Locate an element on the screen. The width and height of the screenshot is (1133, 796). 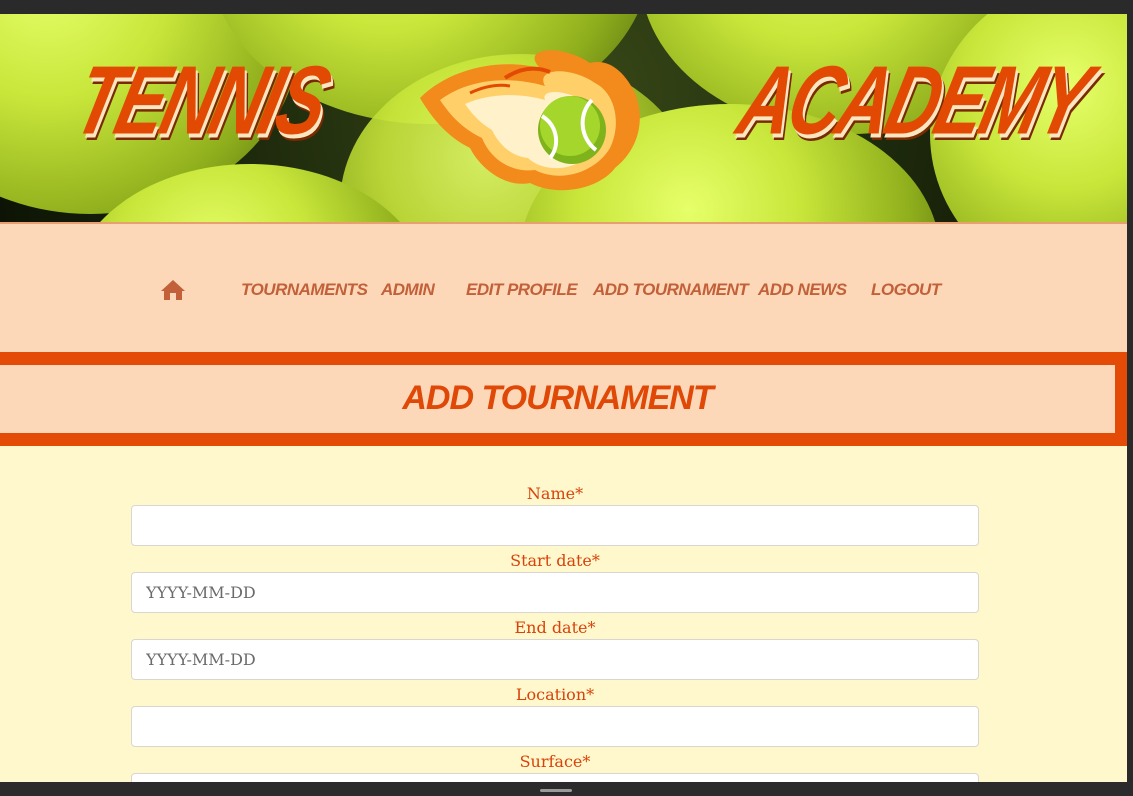
nav-item-admin: ADMIN is located at coordinates (408, 290).